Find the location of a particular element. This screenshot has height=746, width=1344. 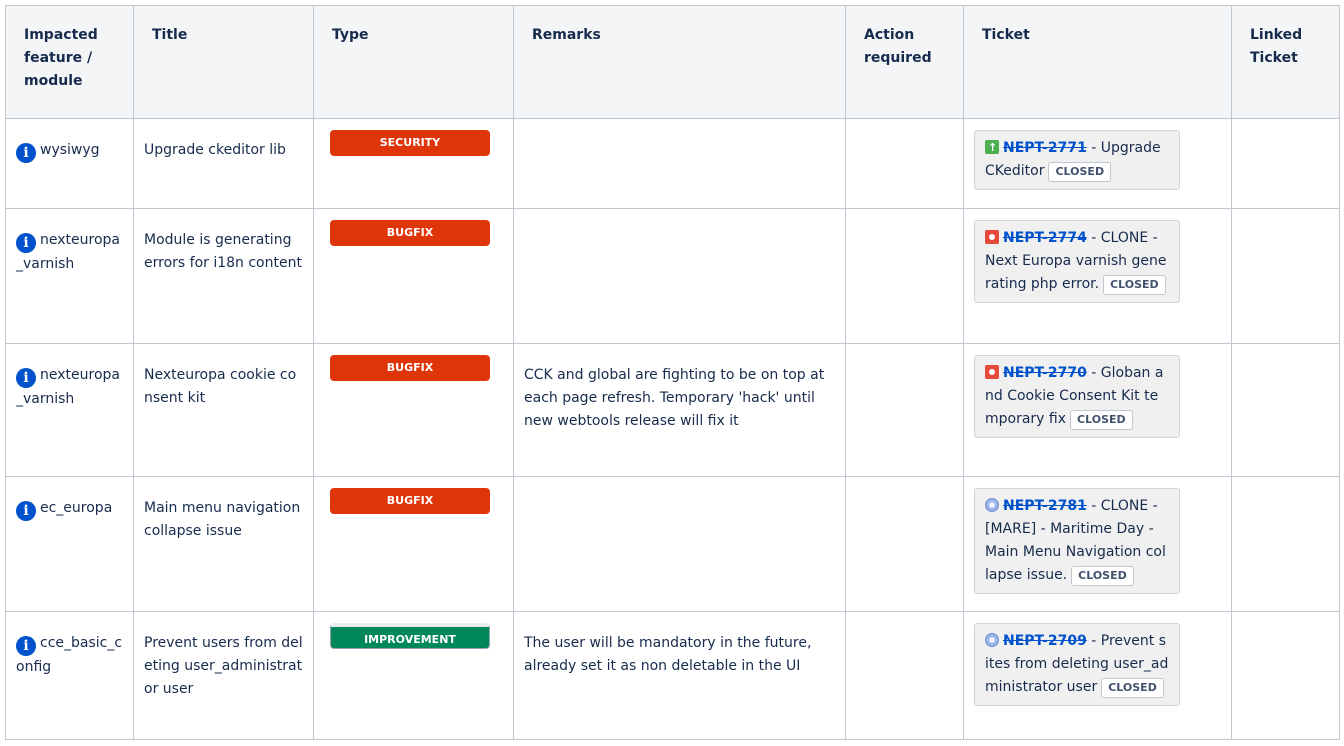

title-text: Main menu navigation collapse issue is located at coordinates (222, 519).